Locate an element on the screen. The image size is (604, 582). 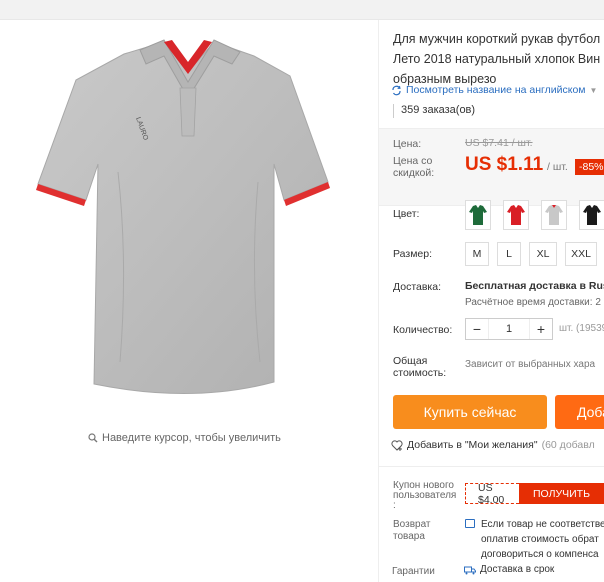
coupon: US $4.00 ПОЛУЧИТЬ is located at coordinates (534, 494).